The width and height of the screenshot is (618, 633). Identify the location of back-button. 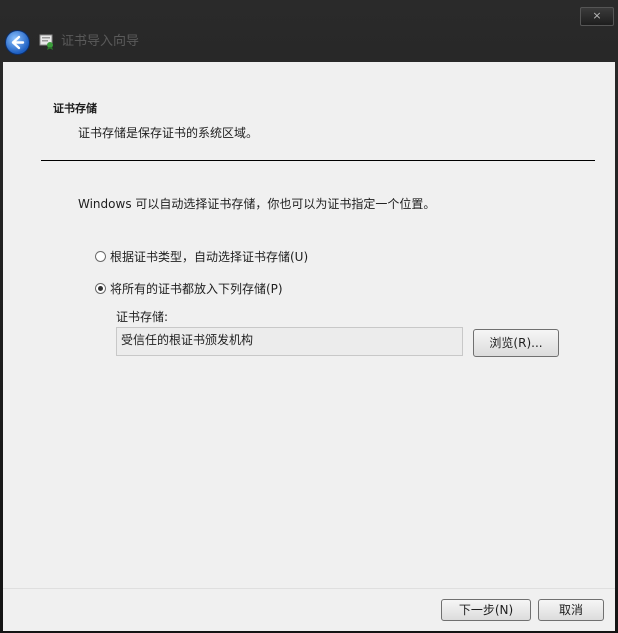
(17, 42).